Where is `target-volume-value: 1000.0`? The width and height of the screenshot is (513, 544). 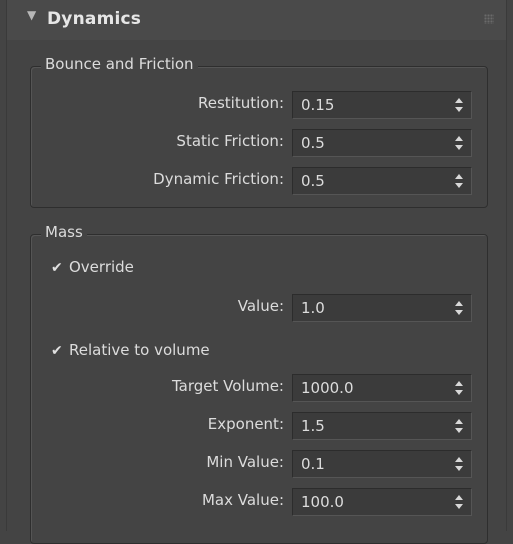 target-volume-value: 1000.0 is located at coordinates (327, 388).